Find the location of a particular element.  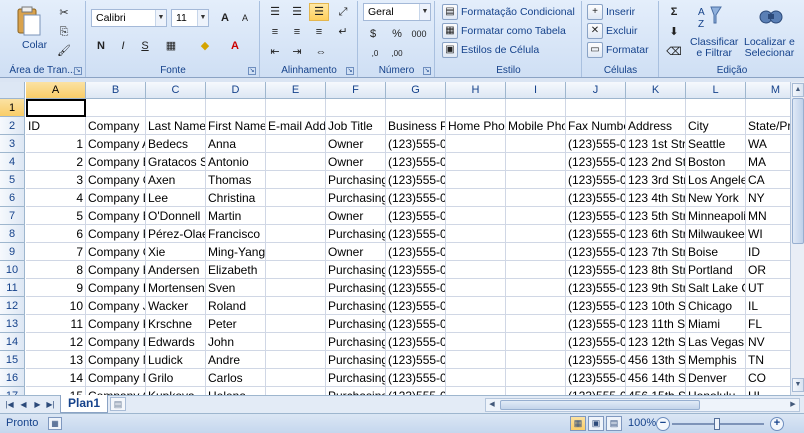

cell-m14: NV is located at coordinates (768, 342).